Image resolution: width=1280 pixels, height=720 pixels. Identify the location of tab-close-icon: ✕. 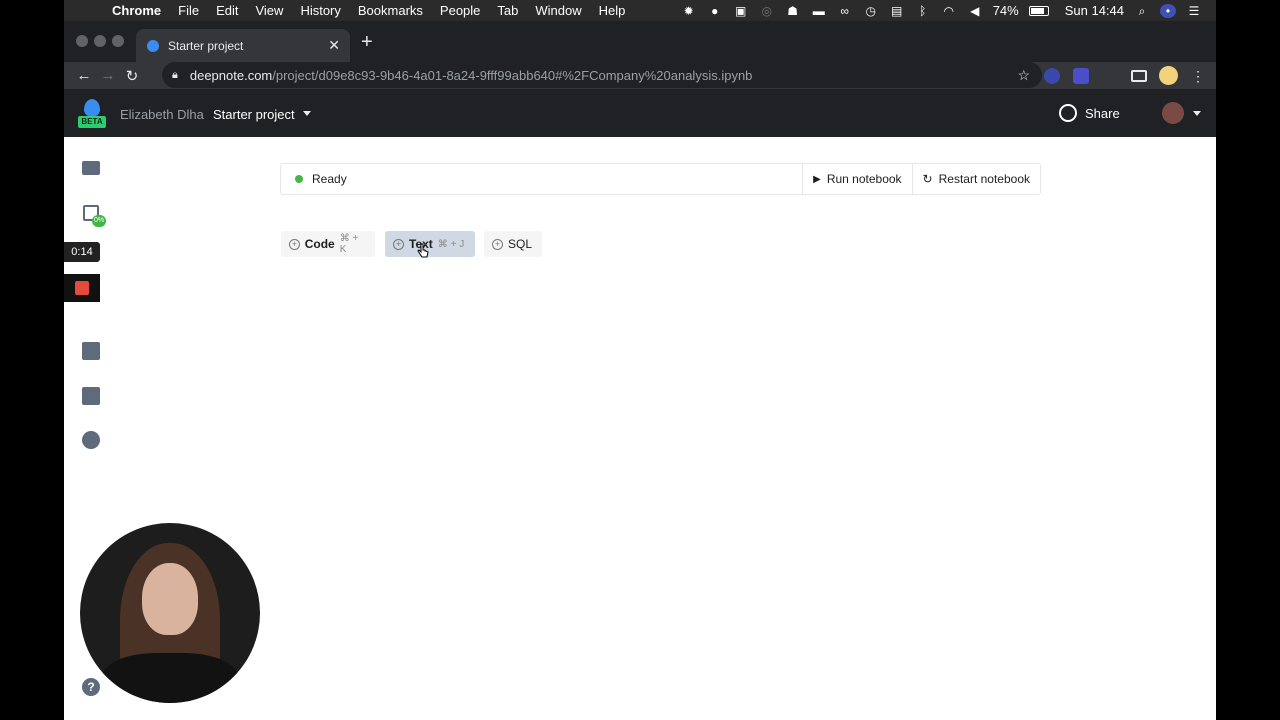
(334, 45).